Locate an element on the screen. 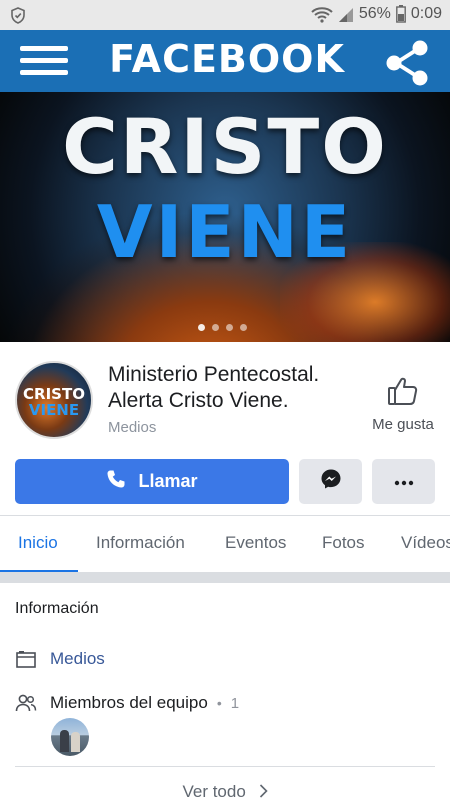  tab-eventos: Eventos is located at coordinates (255, 543).